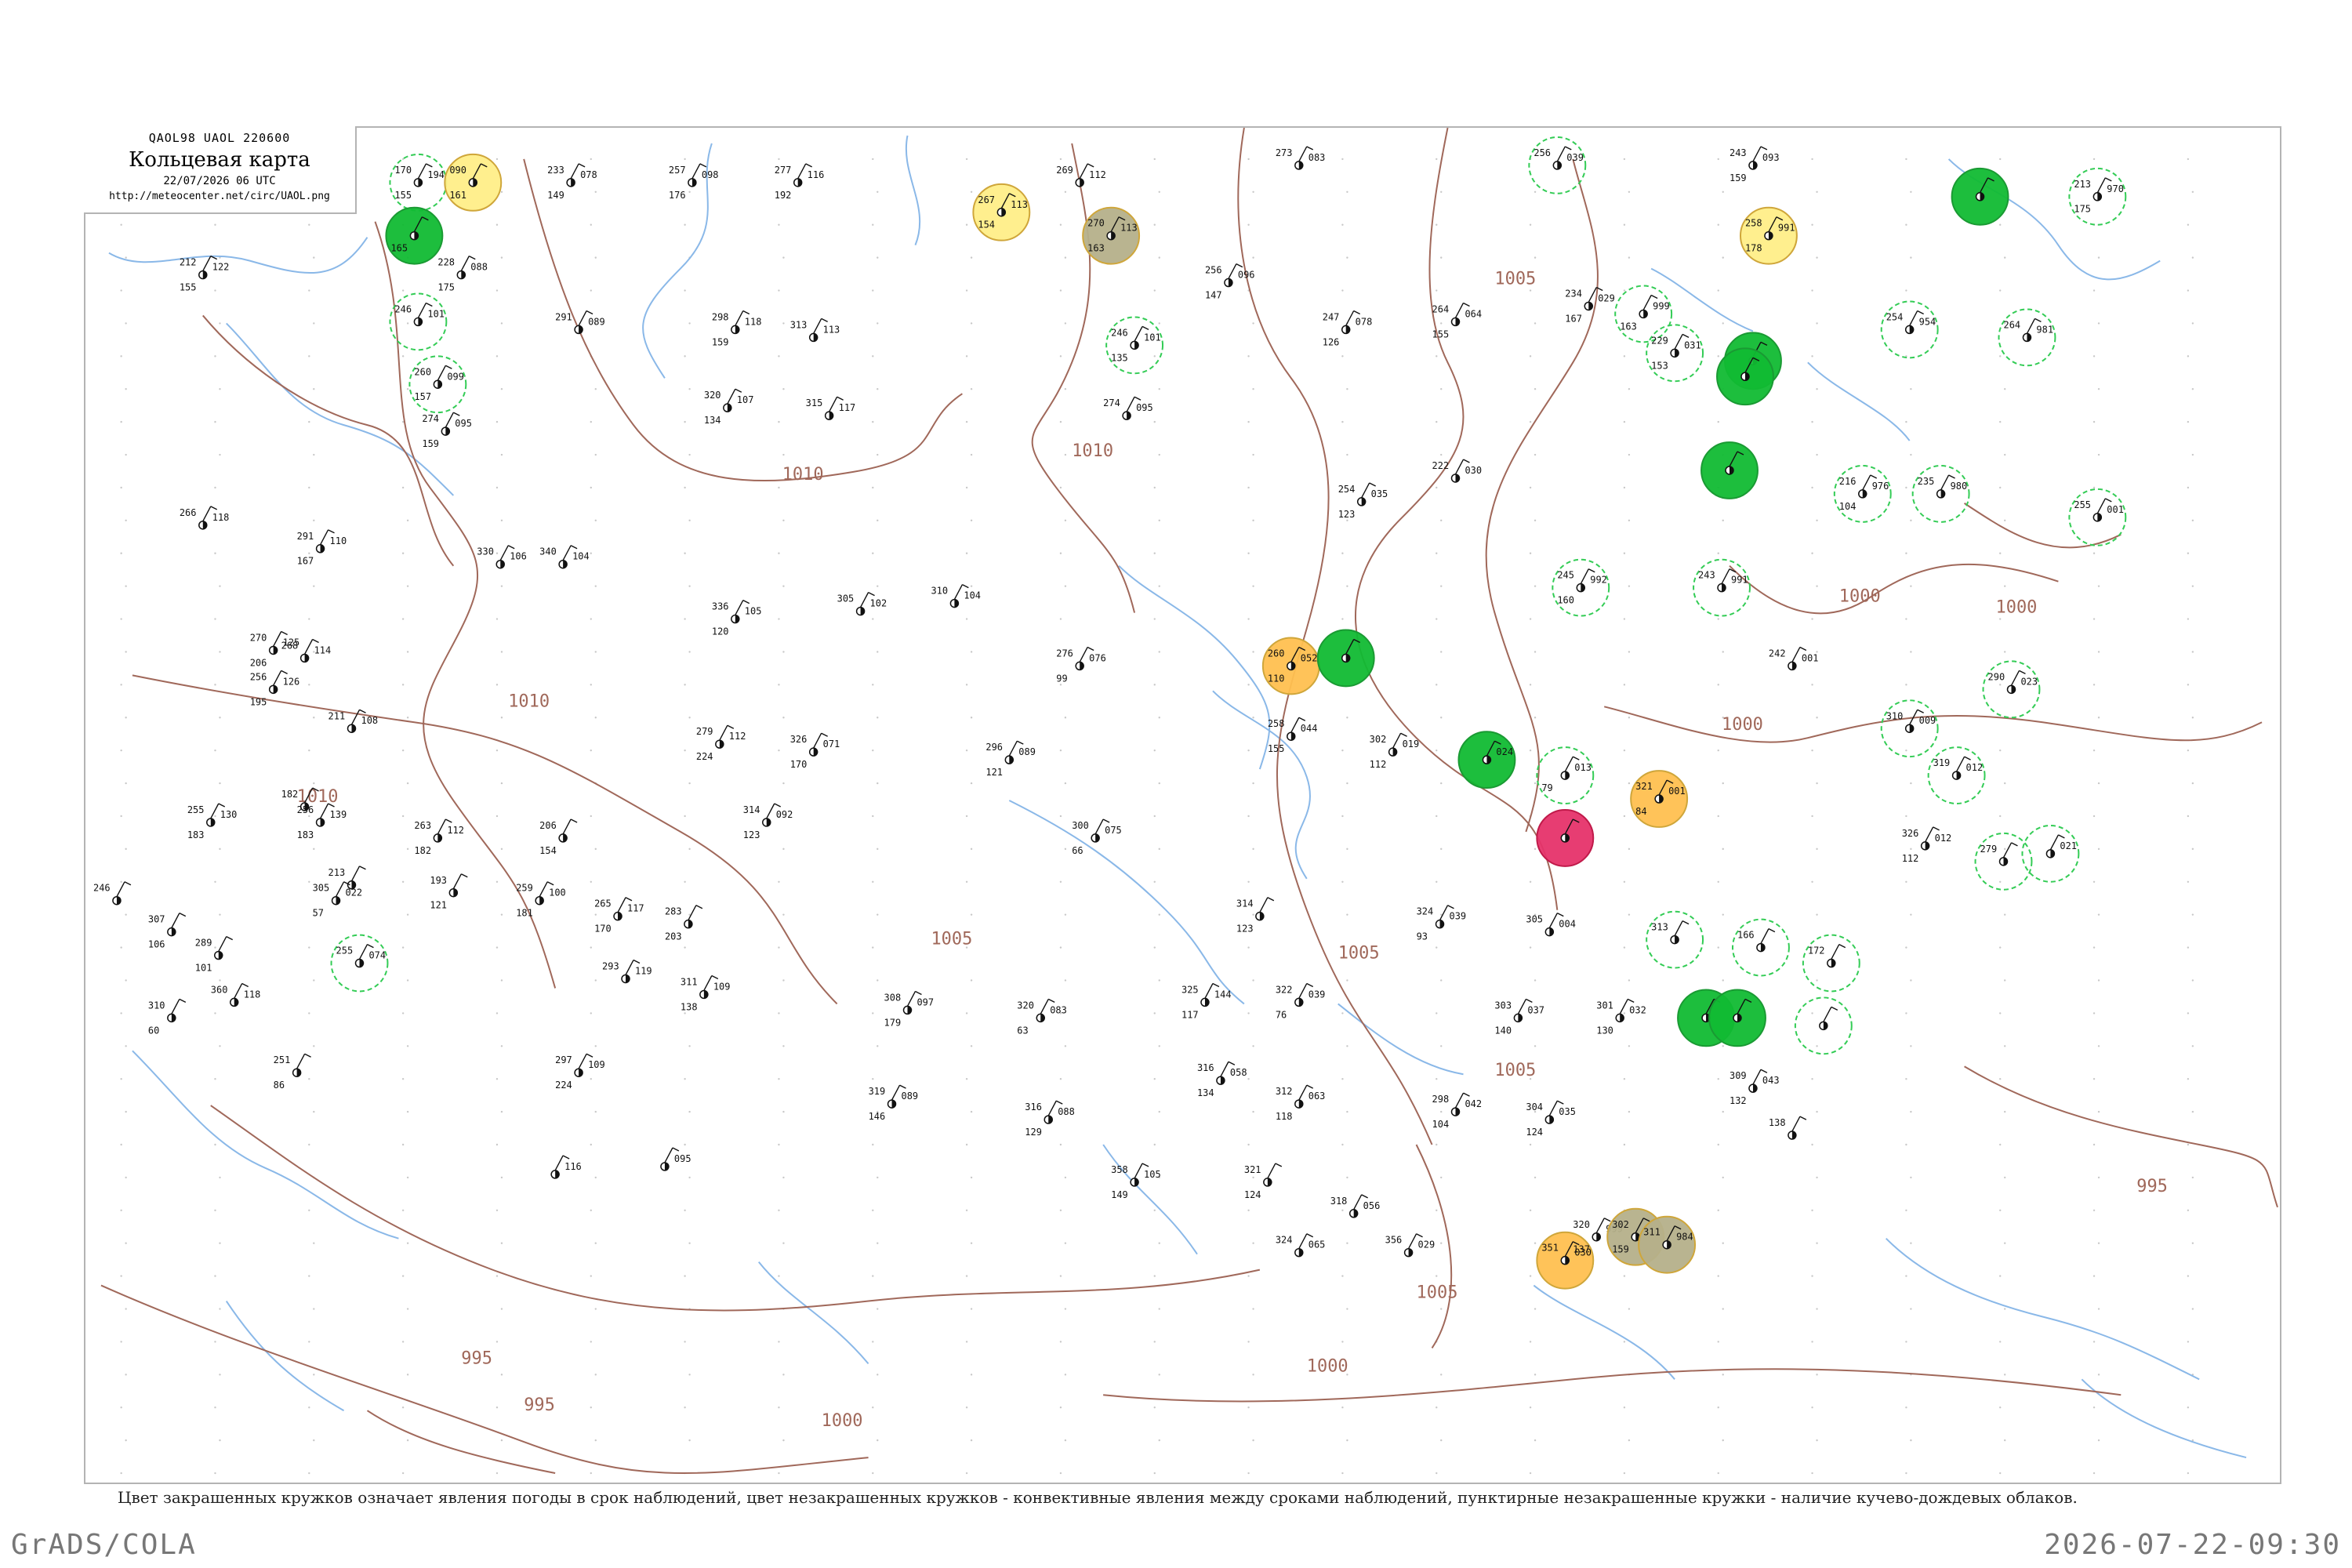 The width and height of the screenshot is (2352, 1568). Describe the element at coordinates (1542, 495) in the screenshot. I see `isobar-line` at that location.